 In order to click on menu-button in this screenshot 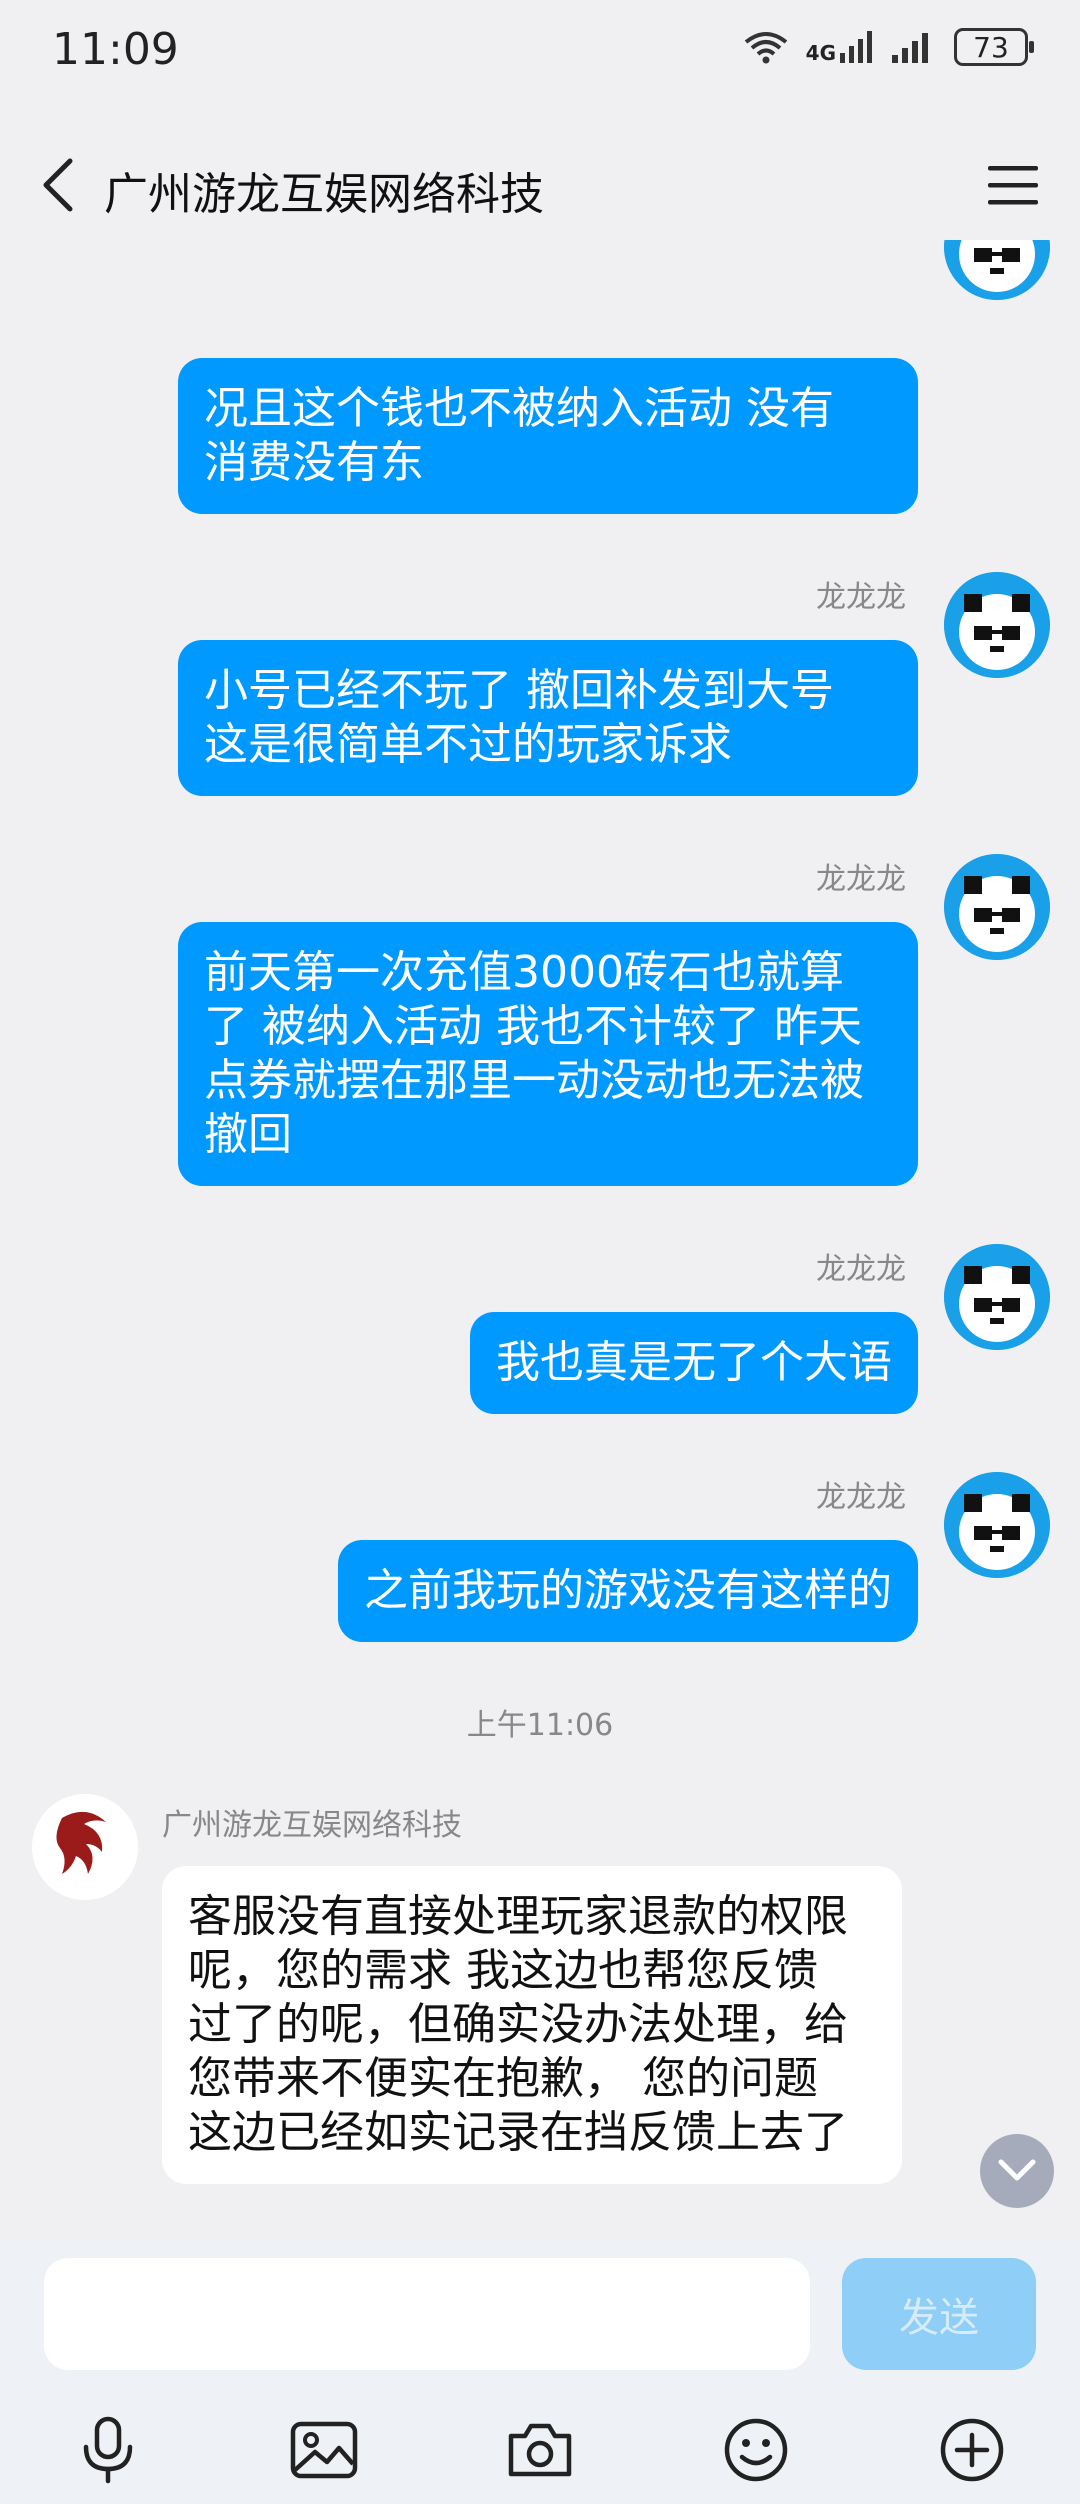, I will do `click(1013, 185)`.